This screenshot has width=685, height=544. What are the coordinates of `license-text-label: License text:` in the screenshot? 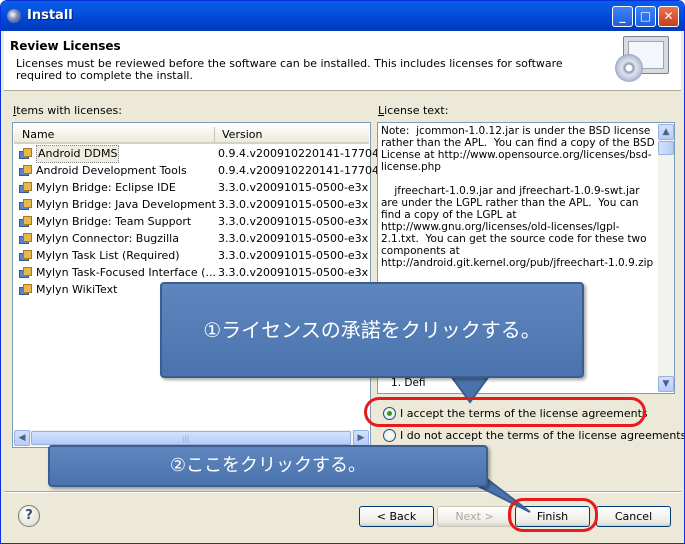 It's located at (413, 110).